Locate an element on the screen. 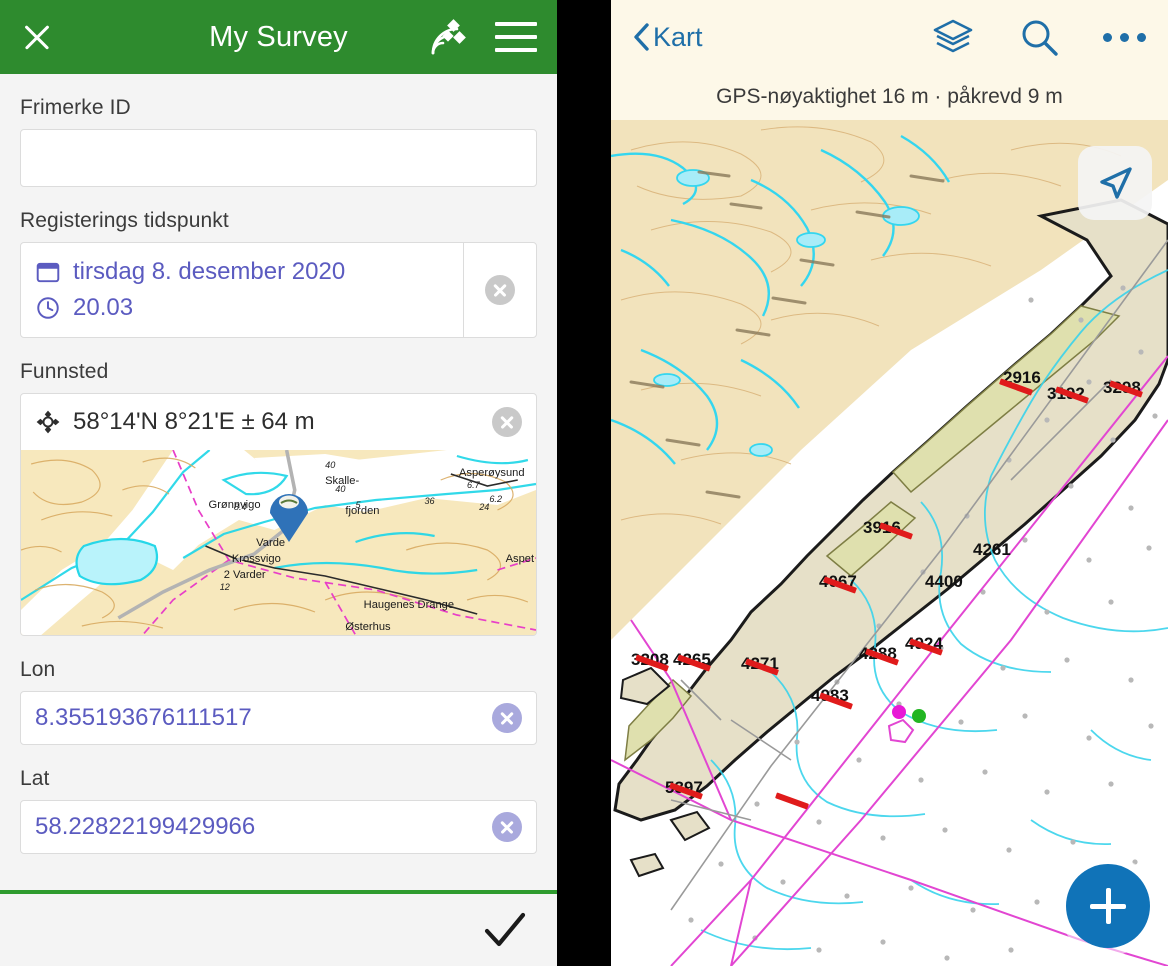 The image size is (1168, 966). lon-value: 8.355193676111517 is located at coordinates (143, 717).